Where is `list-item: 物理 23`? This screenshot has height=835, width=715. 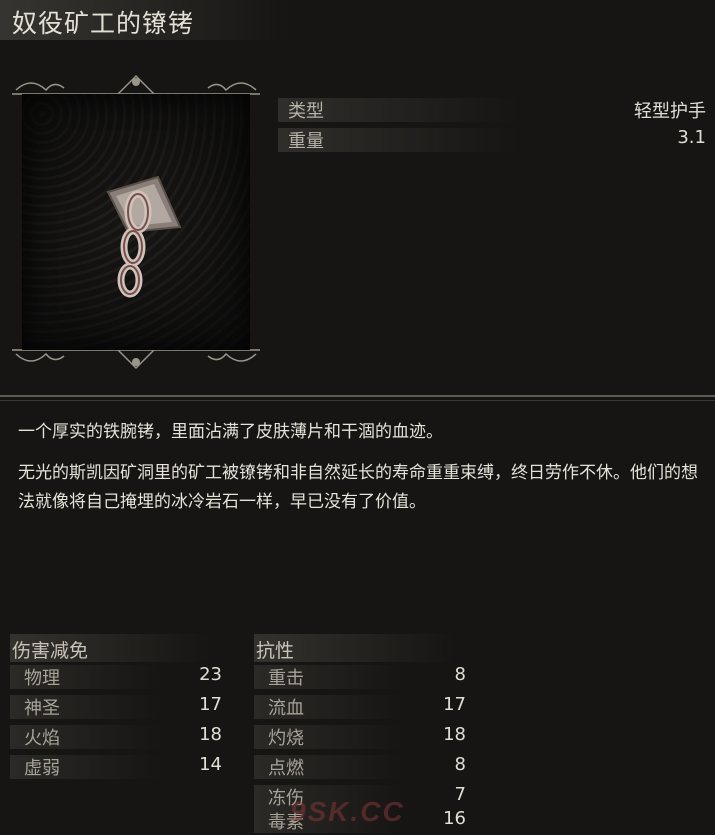
list-item: 物理 23 is located at coordinates (120, 677).